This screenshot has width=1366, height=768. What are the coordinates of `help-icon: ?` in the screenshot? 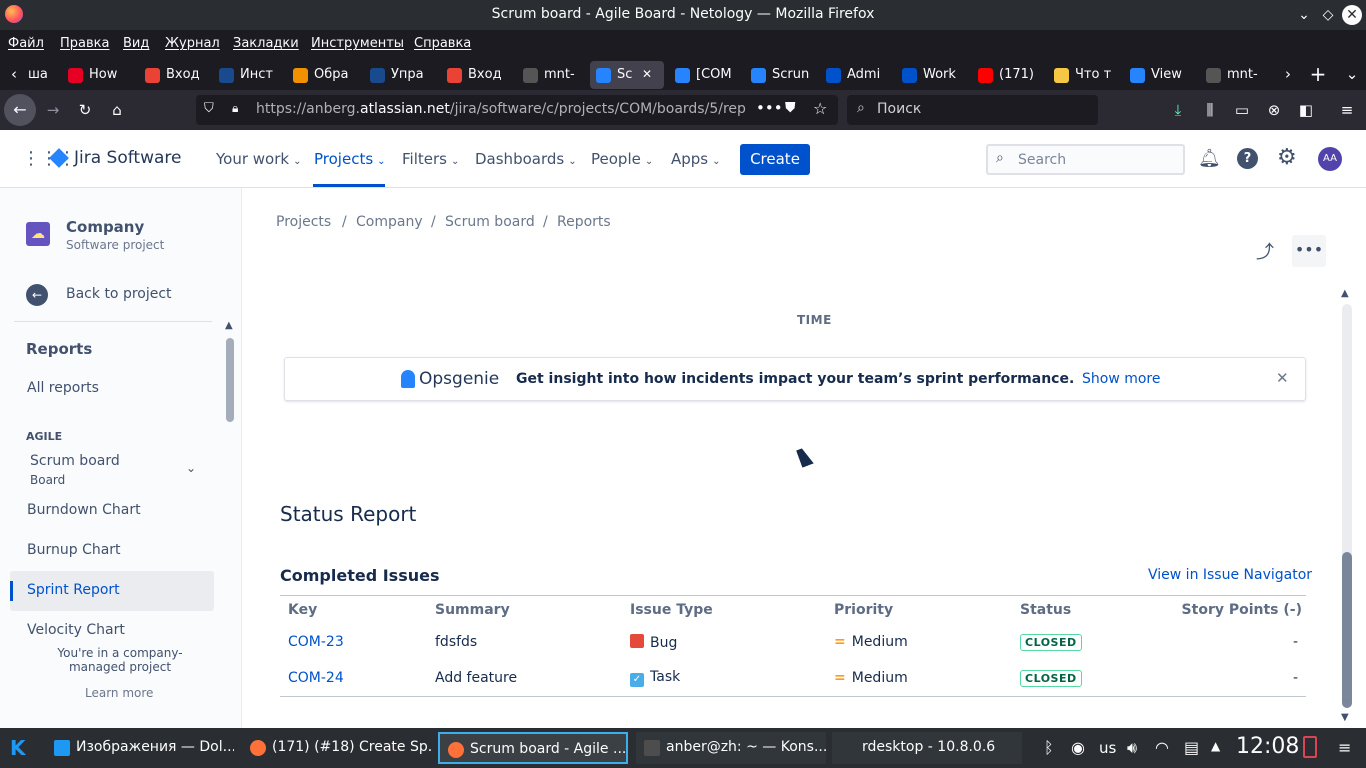 It's located at (1247, 158).